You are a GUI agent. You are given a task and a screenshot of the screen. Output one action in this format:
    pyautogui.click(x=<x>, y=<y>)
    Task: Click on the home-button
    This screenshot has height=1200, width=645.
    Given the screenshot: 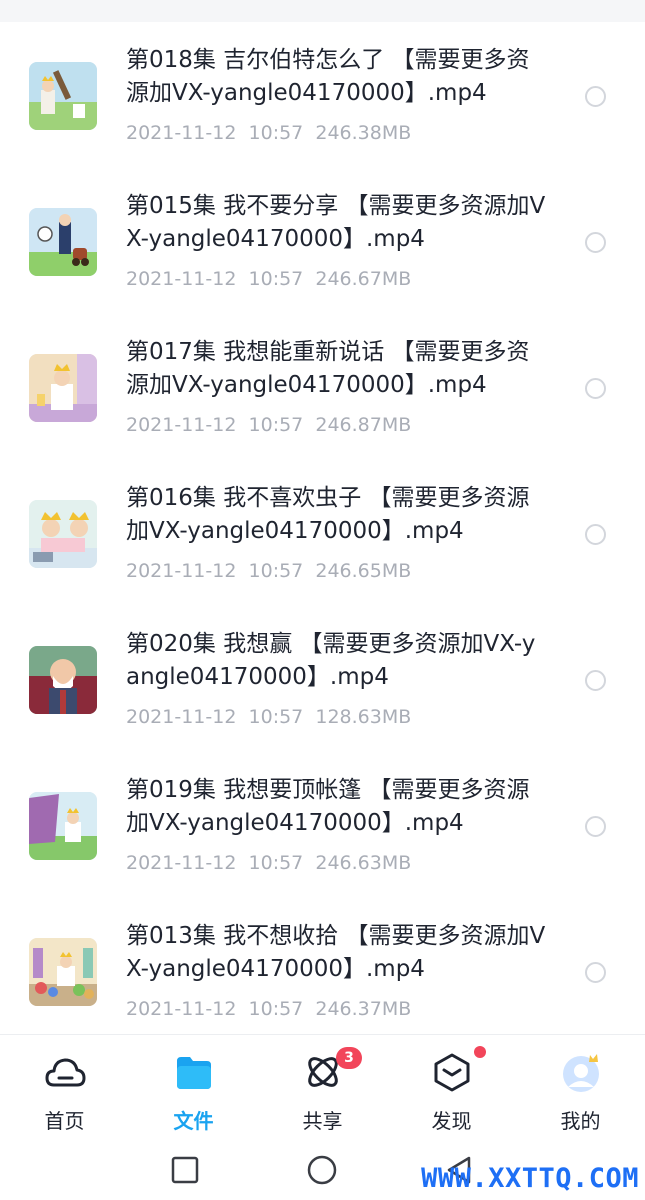 What is the action you would take?
    pyautogui.click(x=322, y=1170)
    